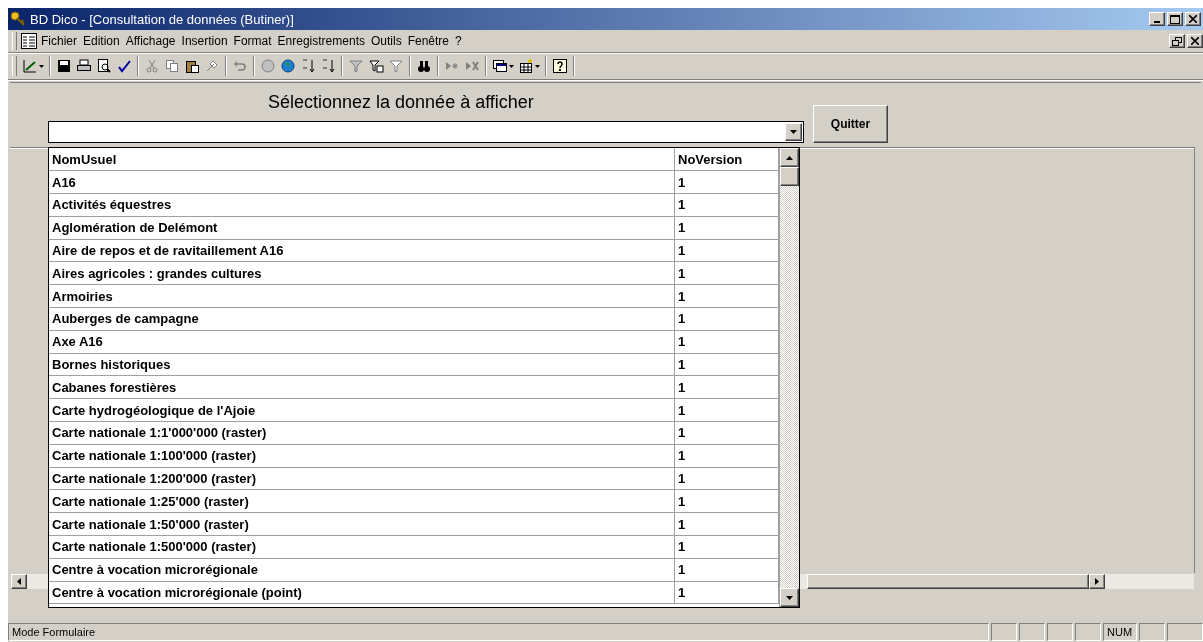  Describe the element at coordinates (162, 19) in the screenshot. I see `window-title: BD Dico - [Consultation de données (Butiner)]` at that location.